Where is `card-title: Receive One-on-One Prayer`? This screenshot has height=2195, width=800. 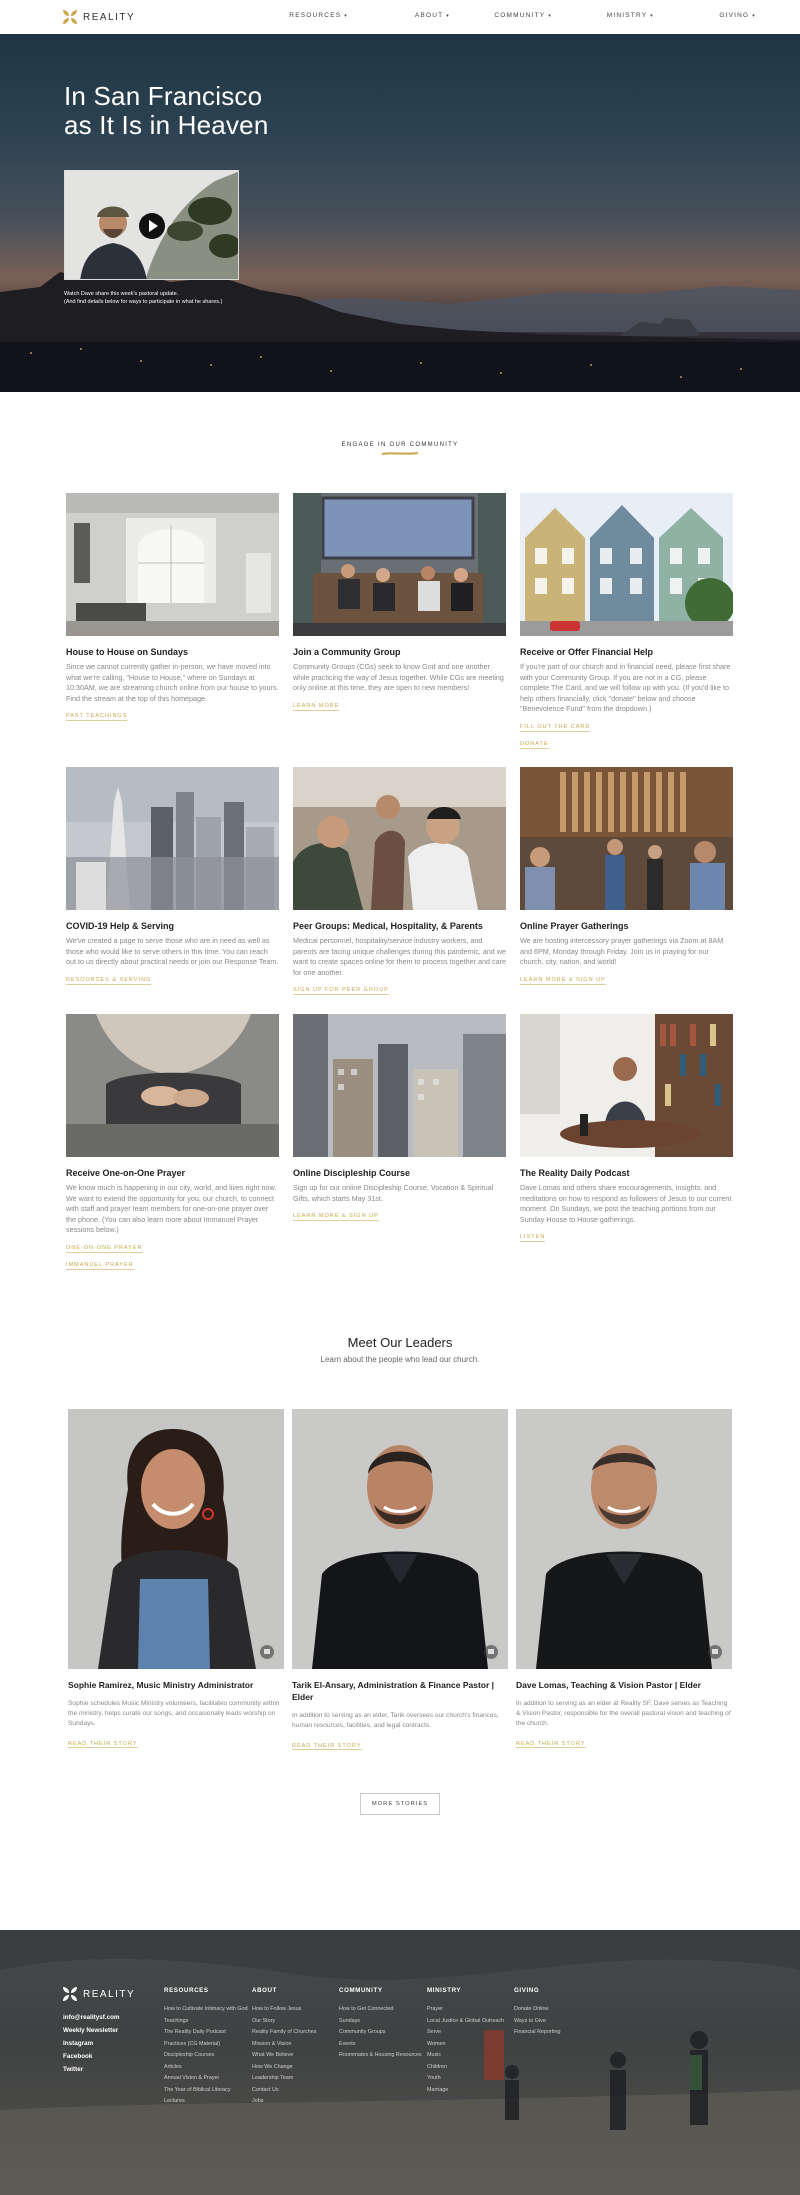 card-title: Receive One-on-One Prayer is located at coordinates (126, 1173).